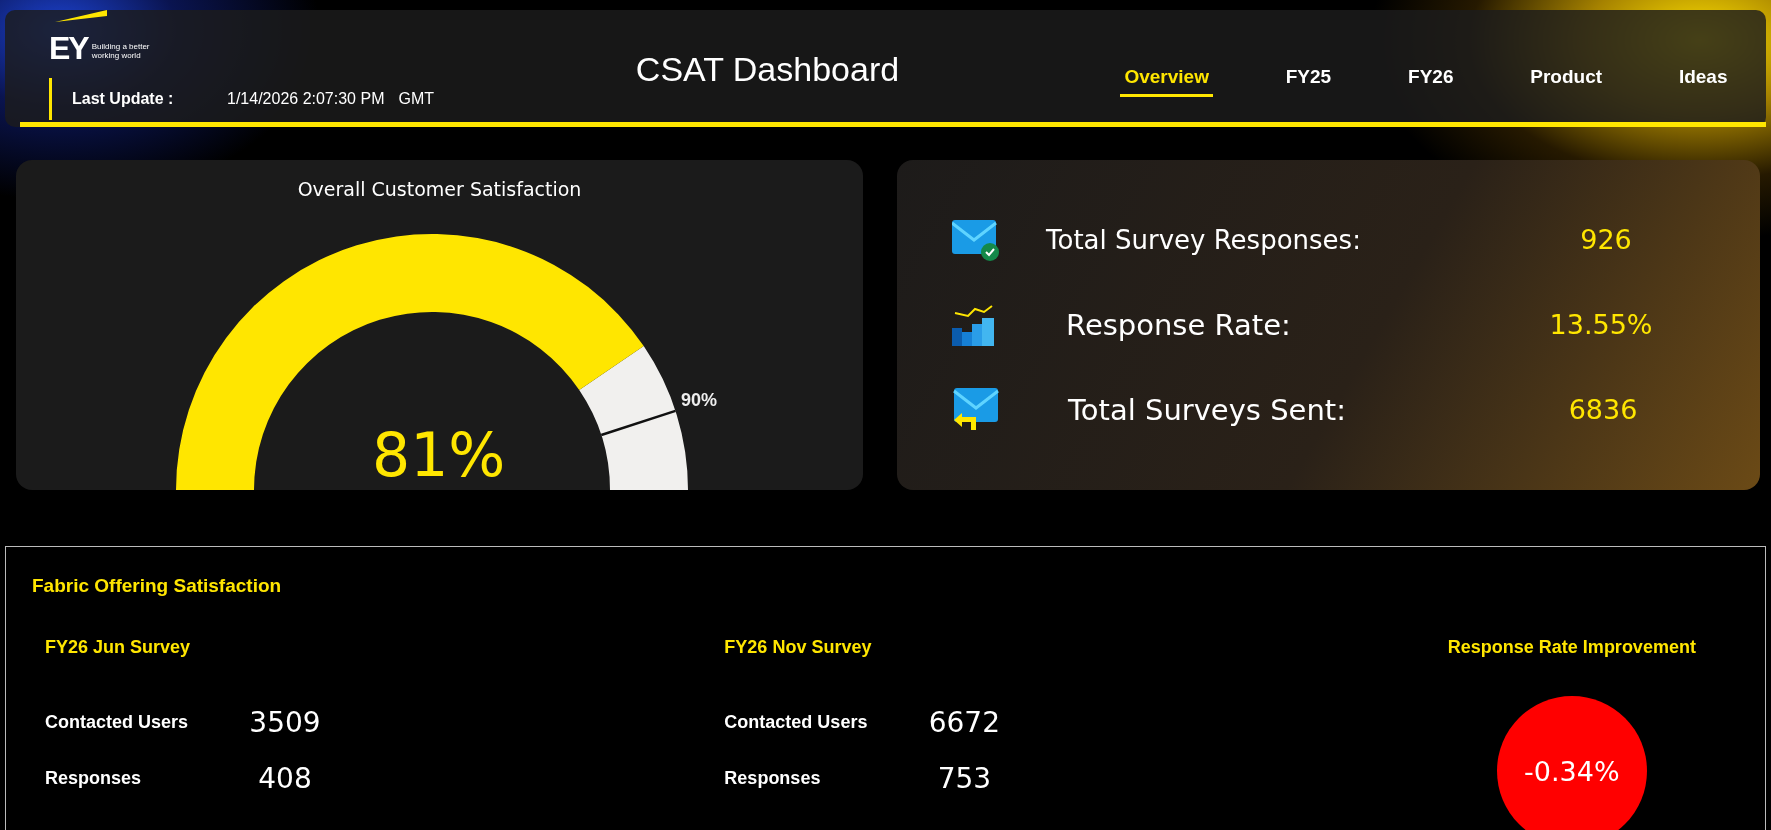  What do you see at coordinates (1308, 79) in the screenshot?
I see `nav-tab: FY25` at bounding box center [1308, 79].